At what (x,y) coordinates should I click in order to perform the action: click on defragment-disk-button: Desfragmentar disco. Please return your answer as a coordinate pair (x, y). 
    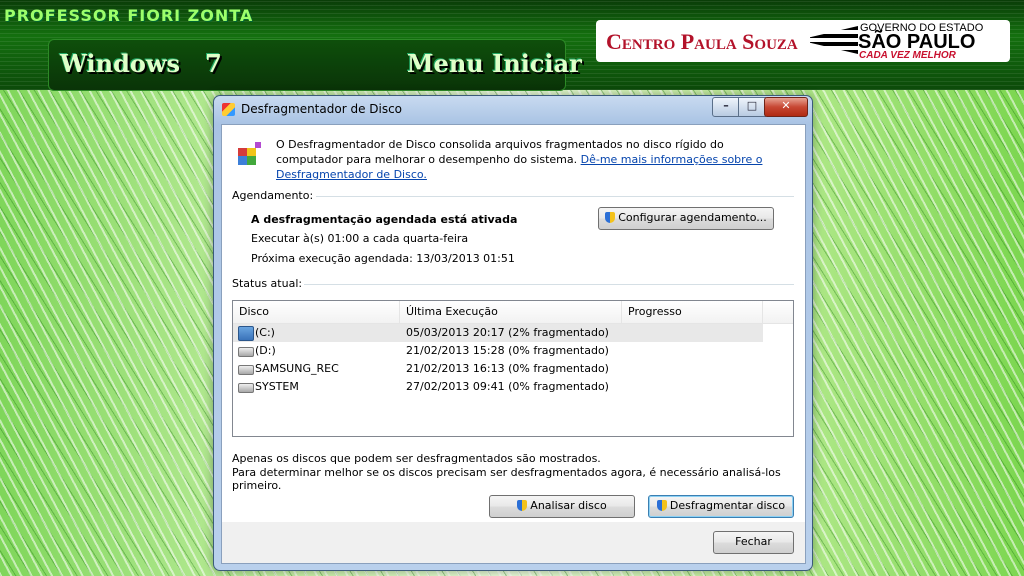
    Looking at the image, I should click on (721, 506).